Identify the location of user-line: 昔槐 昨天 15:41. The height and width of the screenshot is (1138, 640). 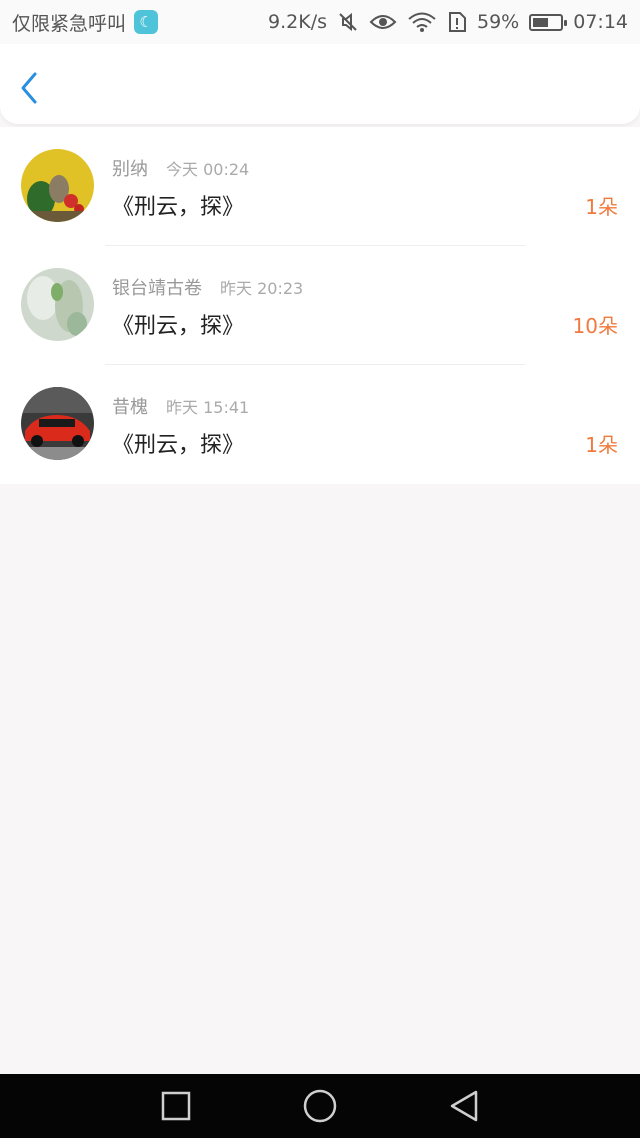
(180, 406).